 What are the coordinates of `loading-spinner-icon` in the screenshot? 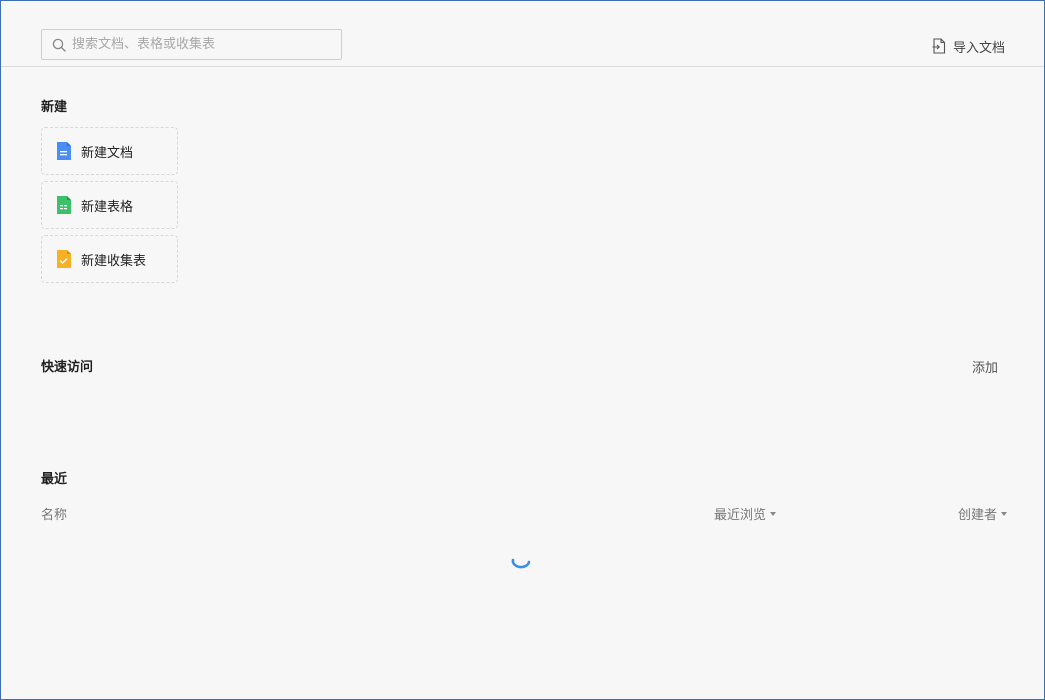 It's located at (521, 563).